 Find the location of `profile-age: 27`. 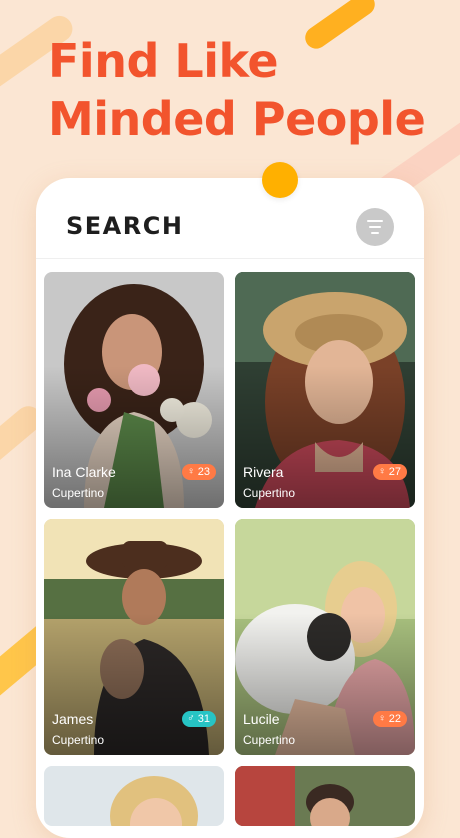

profile-age: 27 is located at coordinates (394, 472).